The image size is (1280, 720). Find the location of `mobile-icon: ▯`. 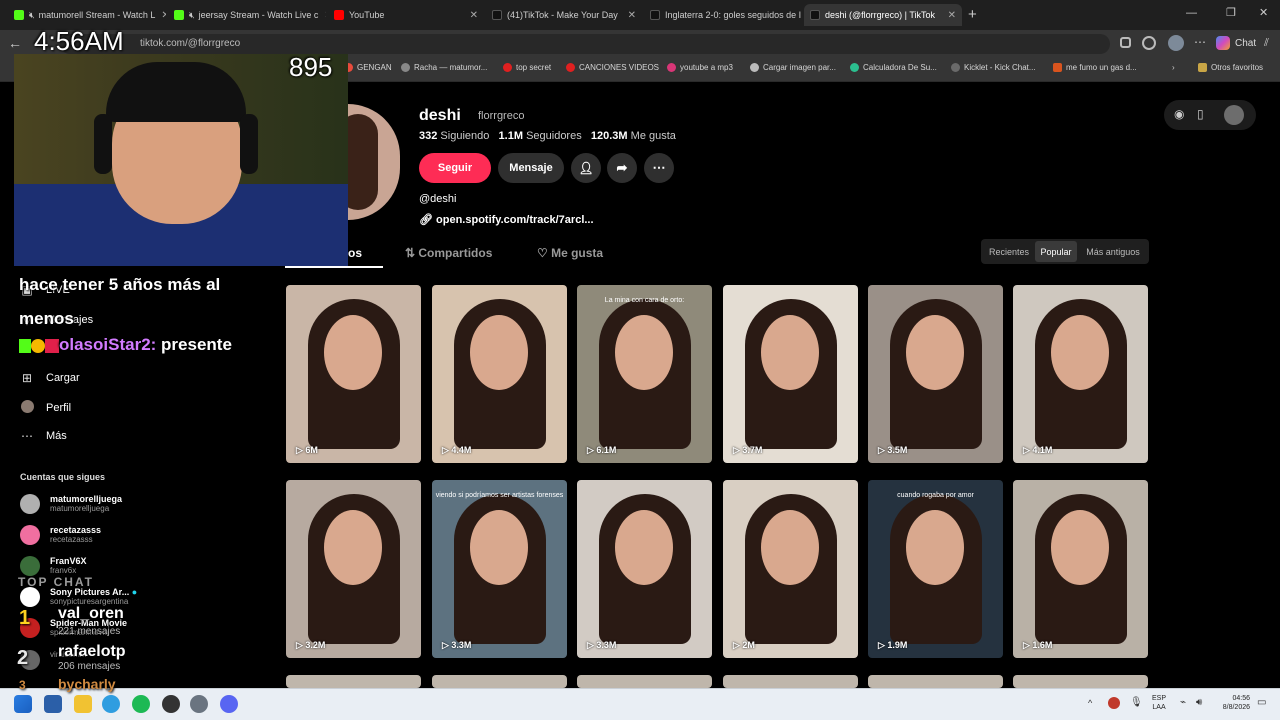

mobile-icon: ▯ is located at coordinates (1200, 114).